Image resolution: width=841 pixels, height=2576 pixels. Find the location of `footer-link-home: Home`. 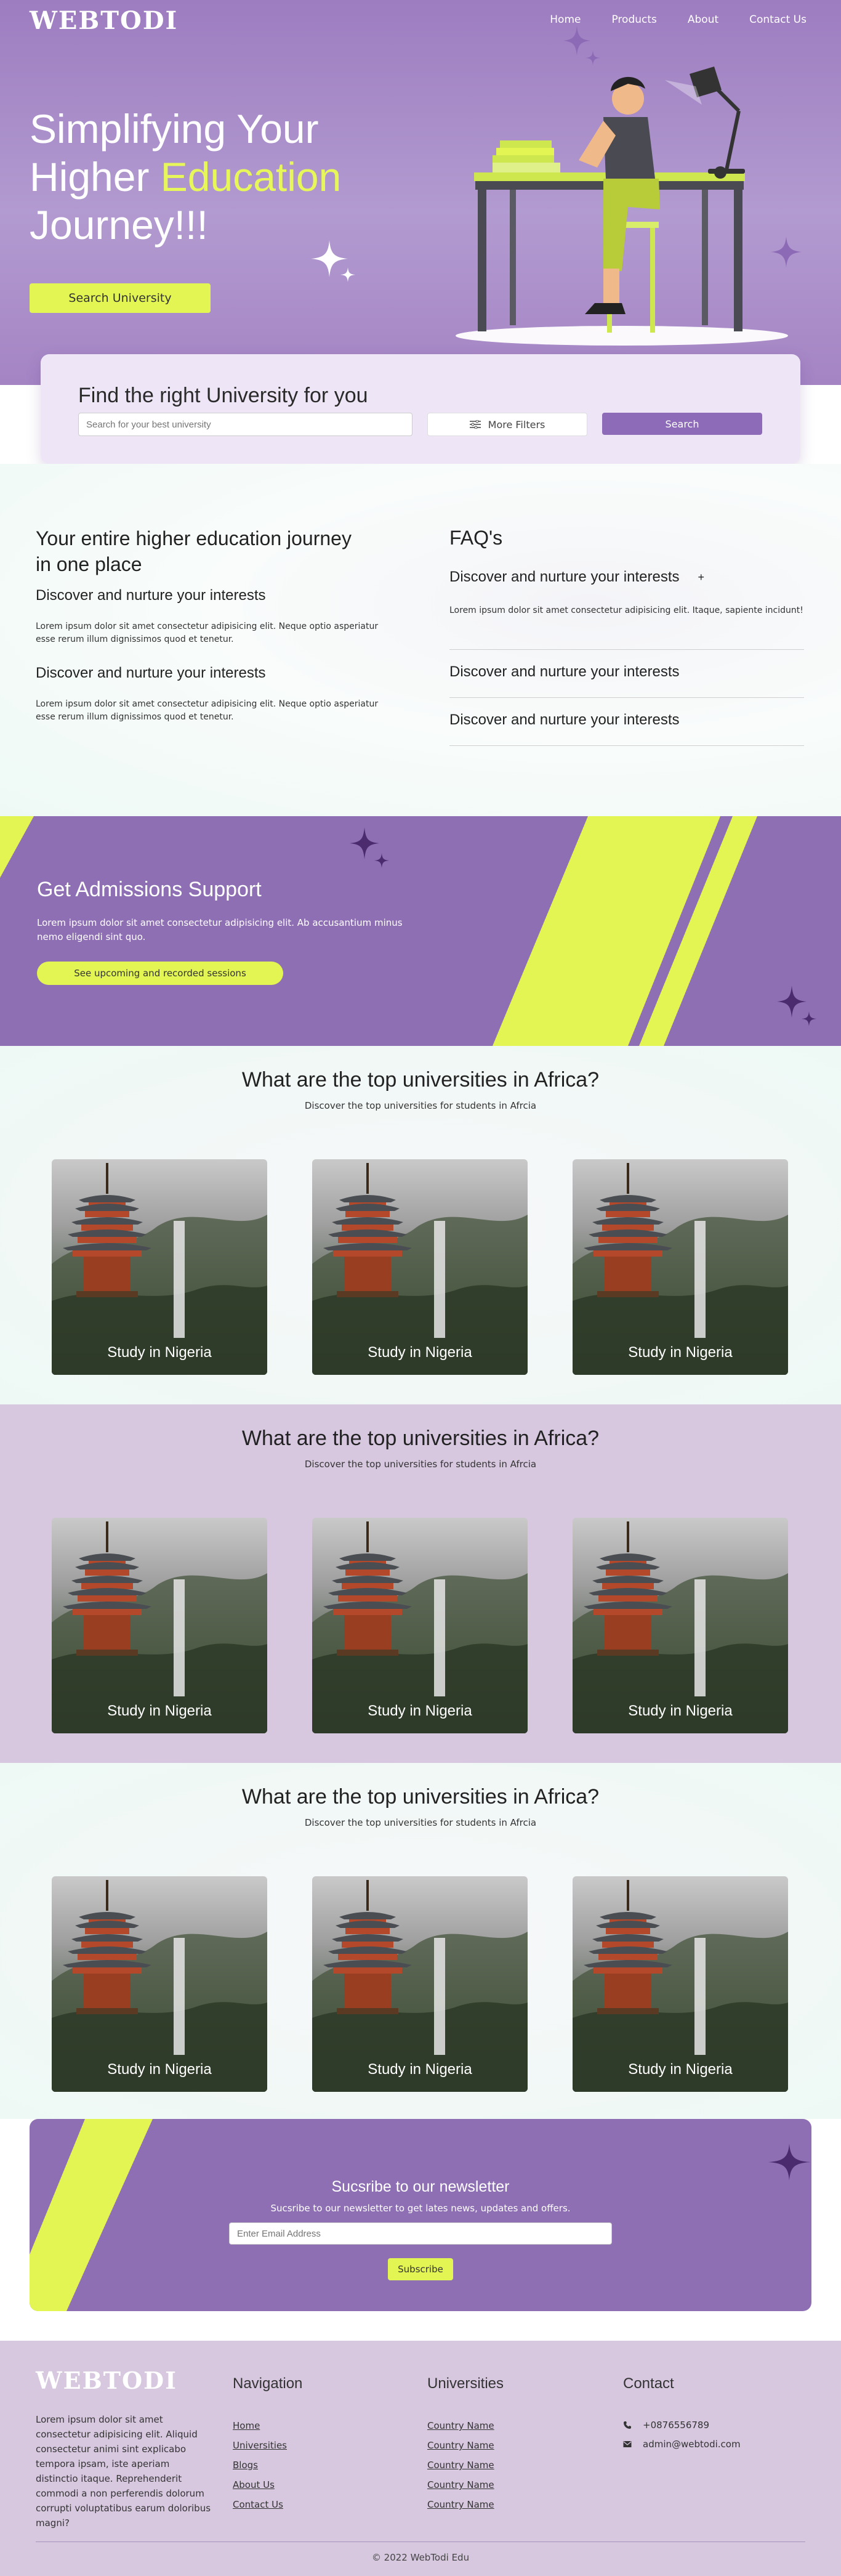

footer-link-home: Home is located at coordinates (260, 2426).